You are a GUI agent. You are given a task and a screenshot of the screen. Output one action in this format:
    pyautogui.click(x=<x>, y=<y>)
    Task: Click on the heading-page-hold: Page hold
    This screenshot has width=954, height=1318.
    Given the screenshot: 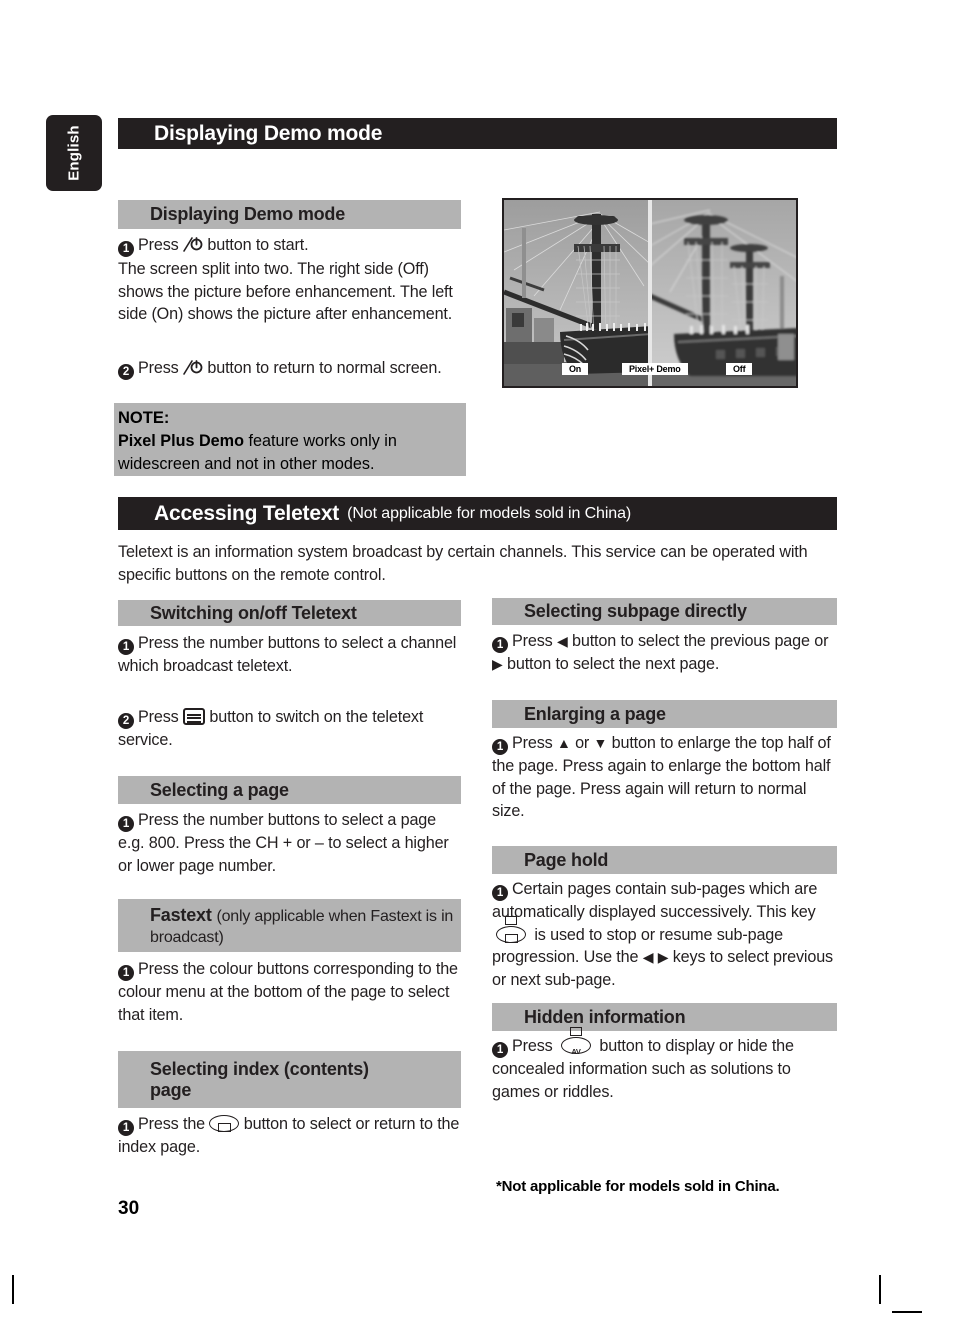 What is the action you would take?
    pyautogui.click(x=664, y=860)
    